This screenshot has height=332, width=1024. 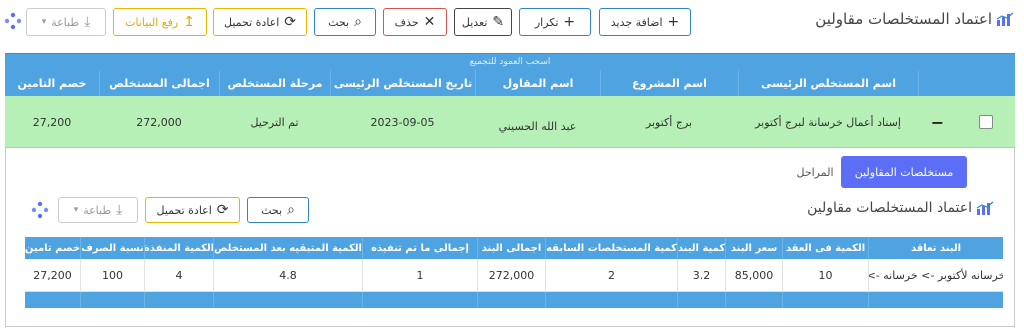 I want to click on cell-extract-stage: تم الترحيل, so click(x=274, y=122).